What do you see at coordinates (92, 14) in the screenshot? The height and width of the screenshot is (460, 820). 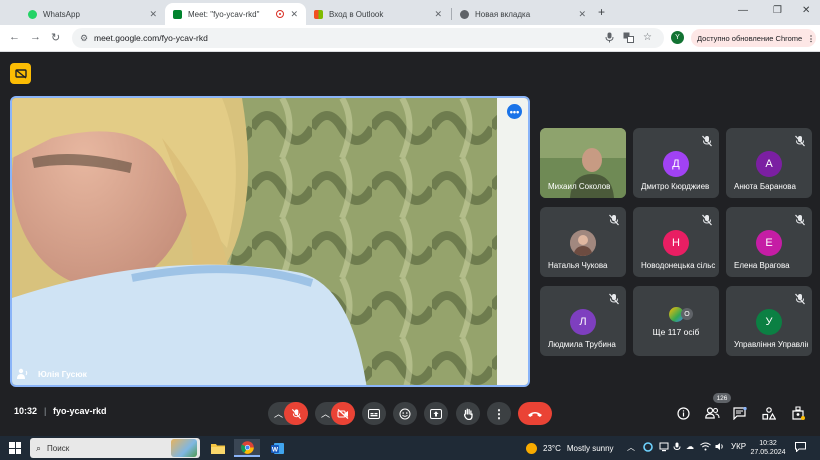 I see `tab-whatsapp: WhatsApp ✕` at bounding box center [92, 14].